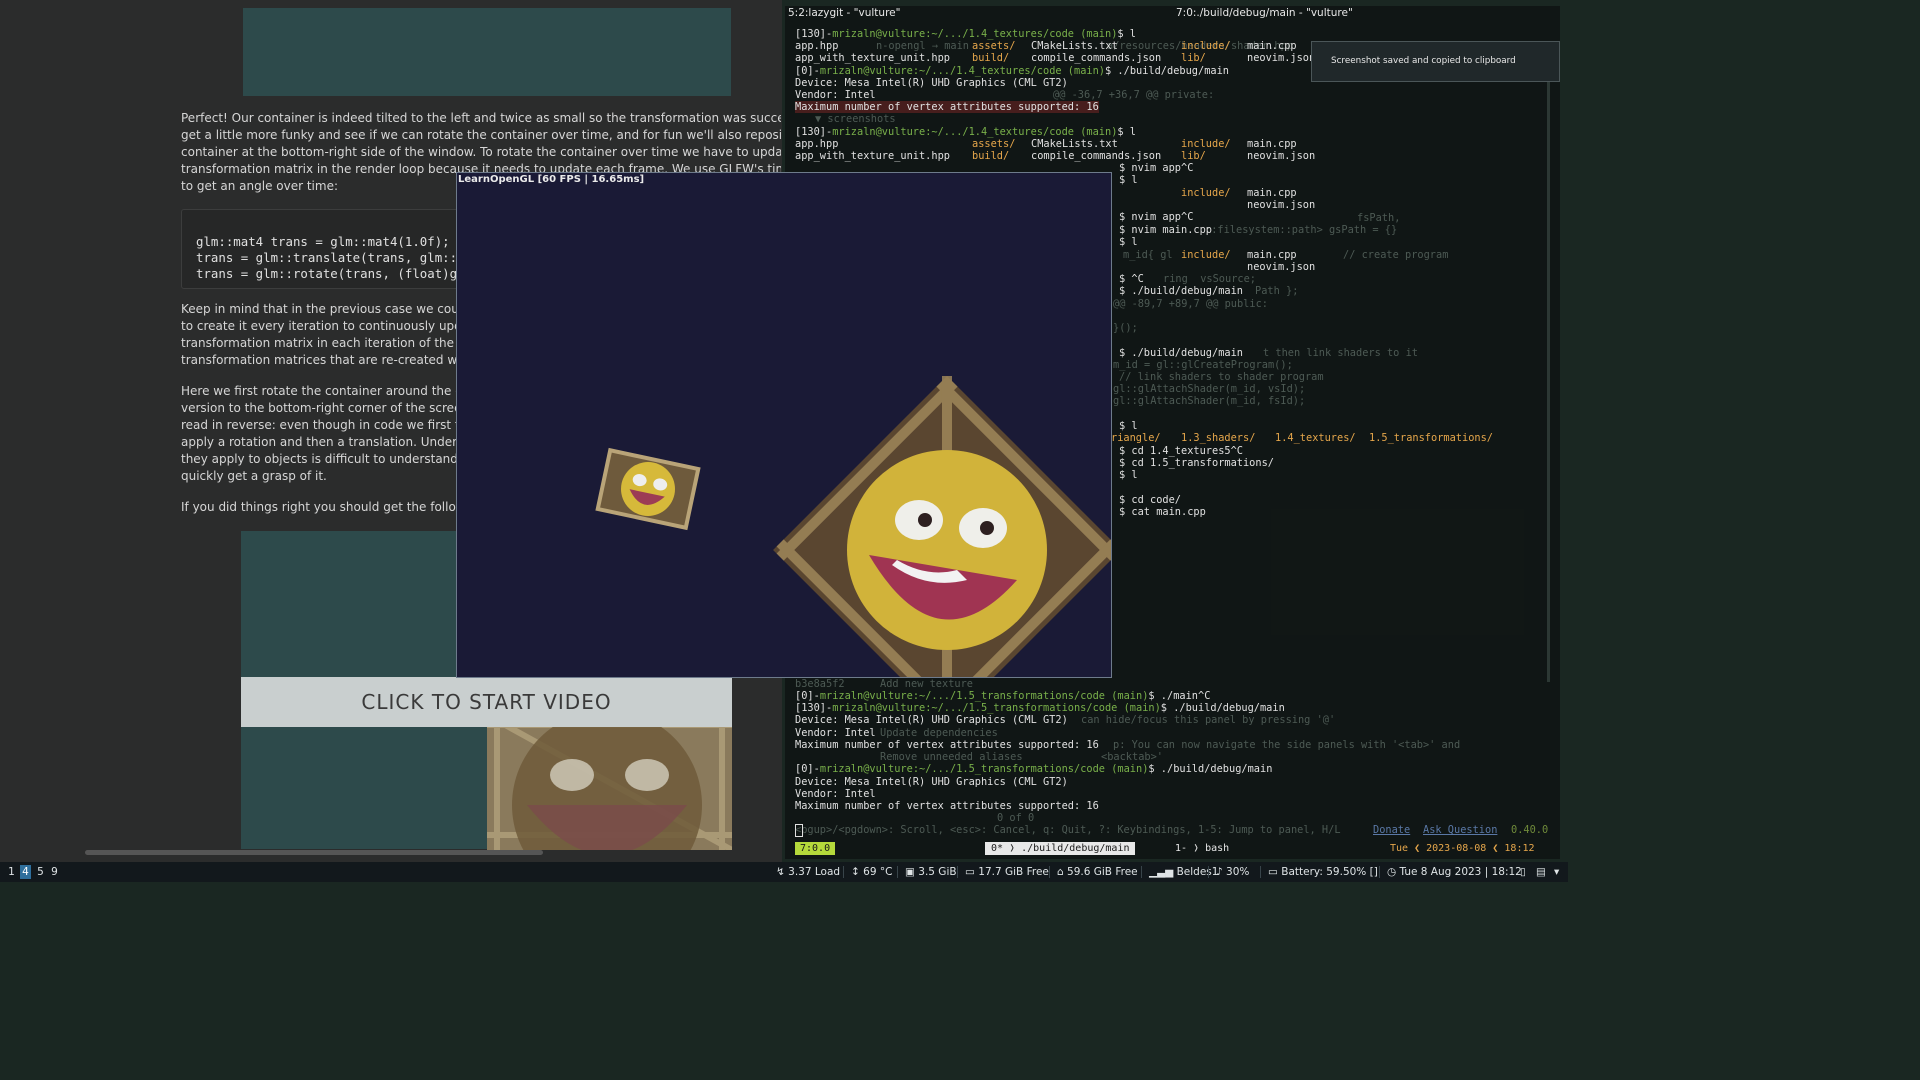  What do you see at coordinates (11, 872) in the screenshot?
I see `workspace-1: 1` at bounding box center [11, 872].